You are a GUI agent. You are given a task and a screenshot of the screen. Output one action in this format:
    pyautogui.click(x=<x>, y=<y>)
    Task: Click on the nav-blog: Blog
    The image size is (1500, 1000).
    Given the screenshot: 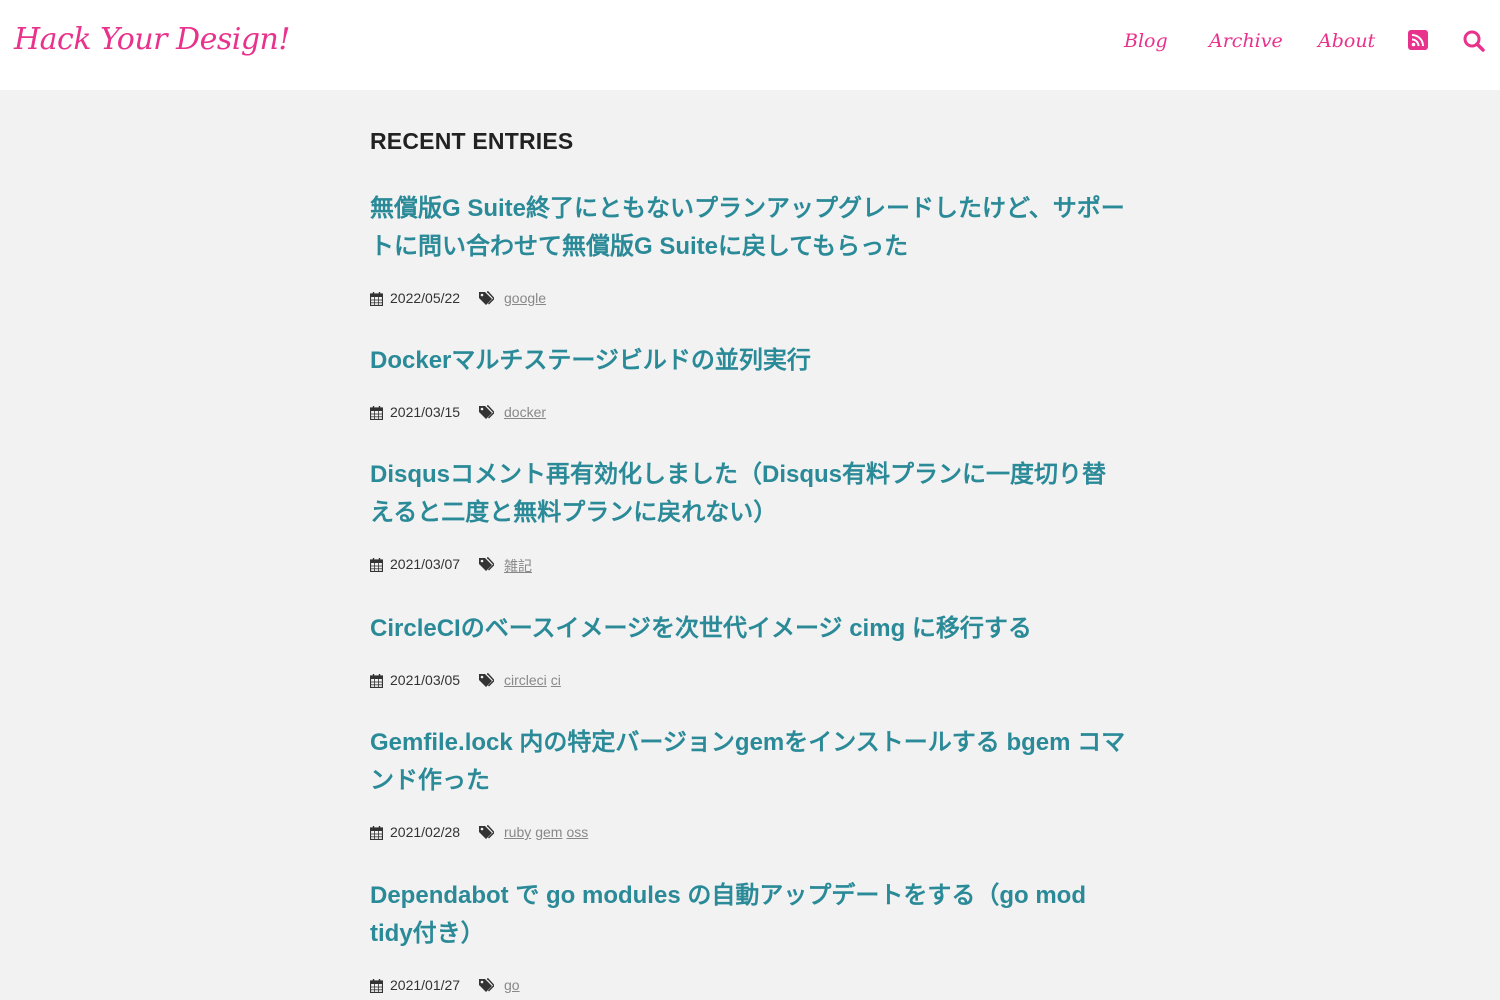 What is the action you would take?
    pyautogui.click(x=1146, y=41)
    